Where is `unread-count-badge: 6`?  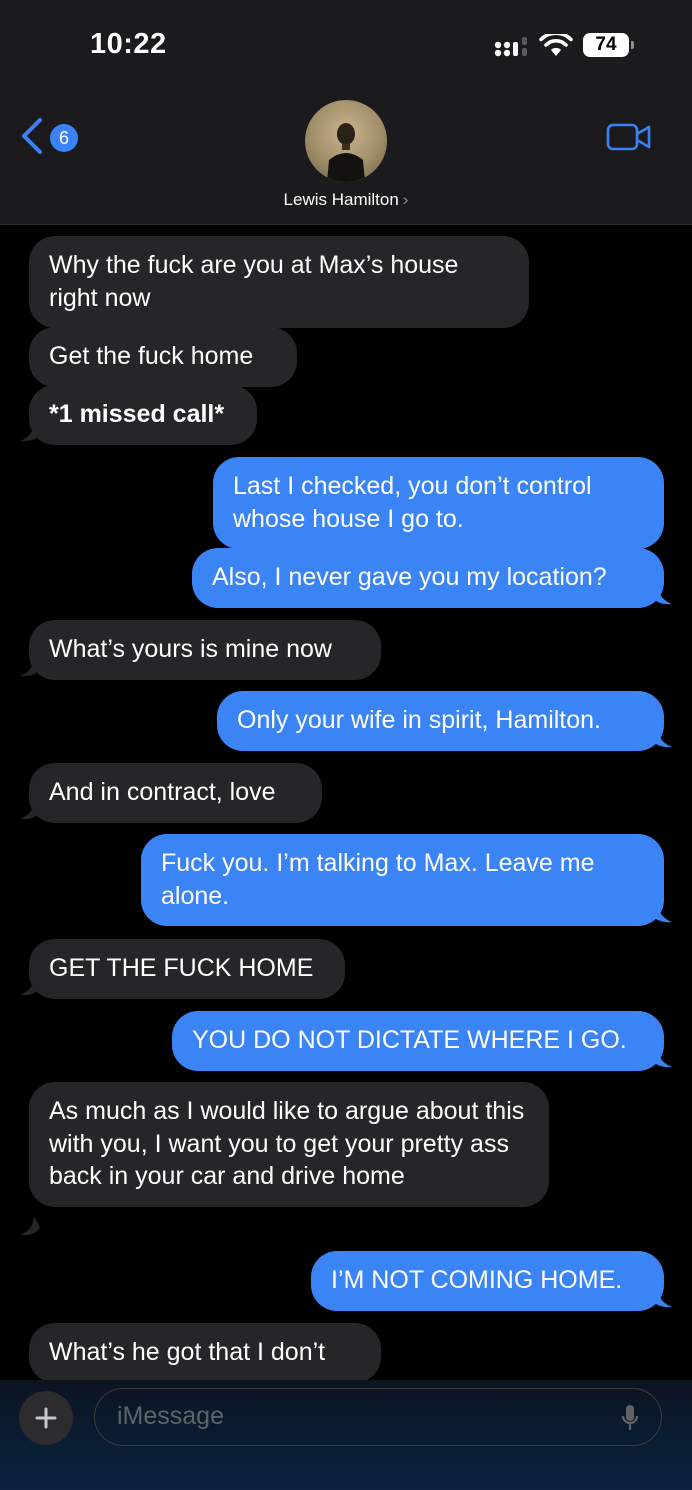
unread-count-badge: 6 is located at coordinates (64, 138).